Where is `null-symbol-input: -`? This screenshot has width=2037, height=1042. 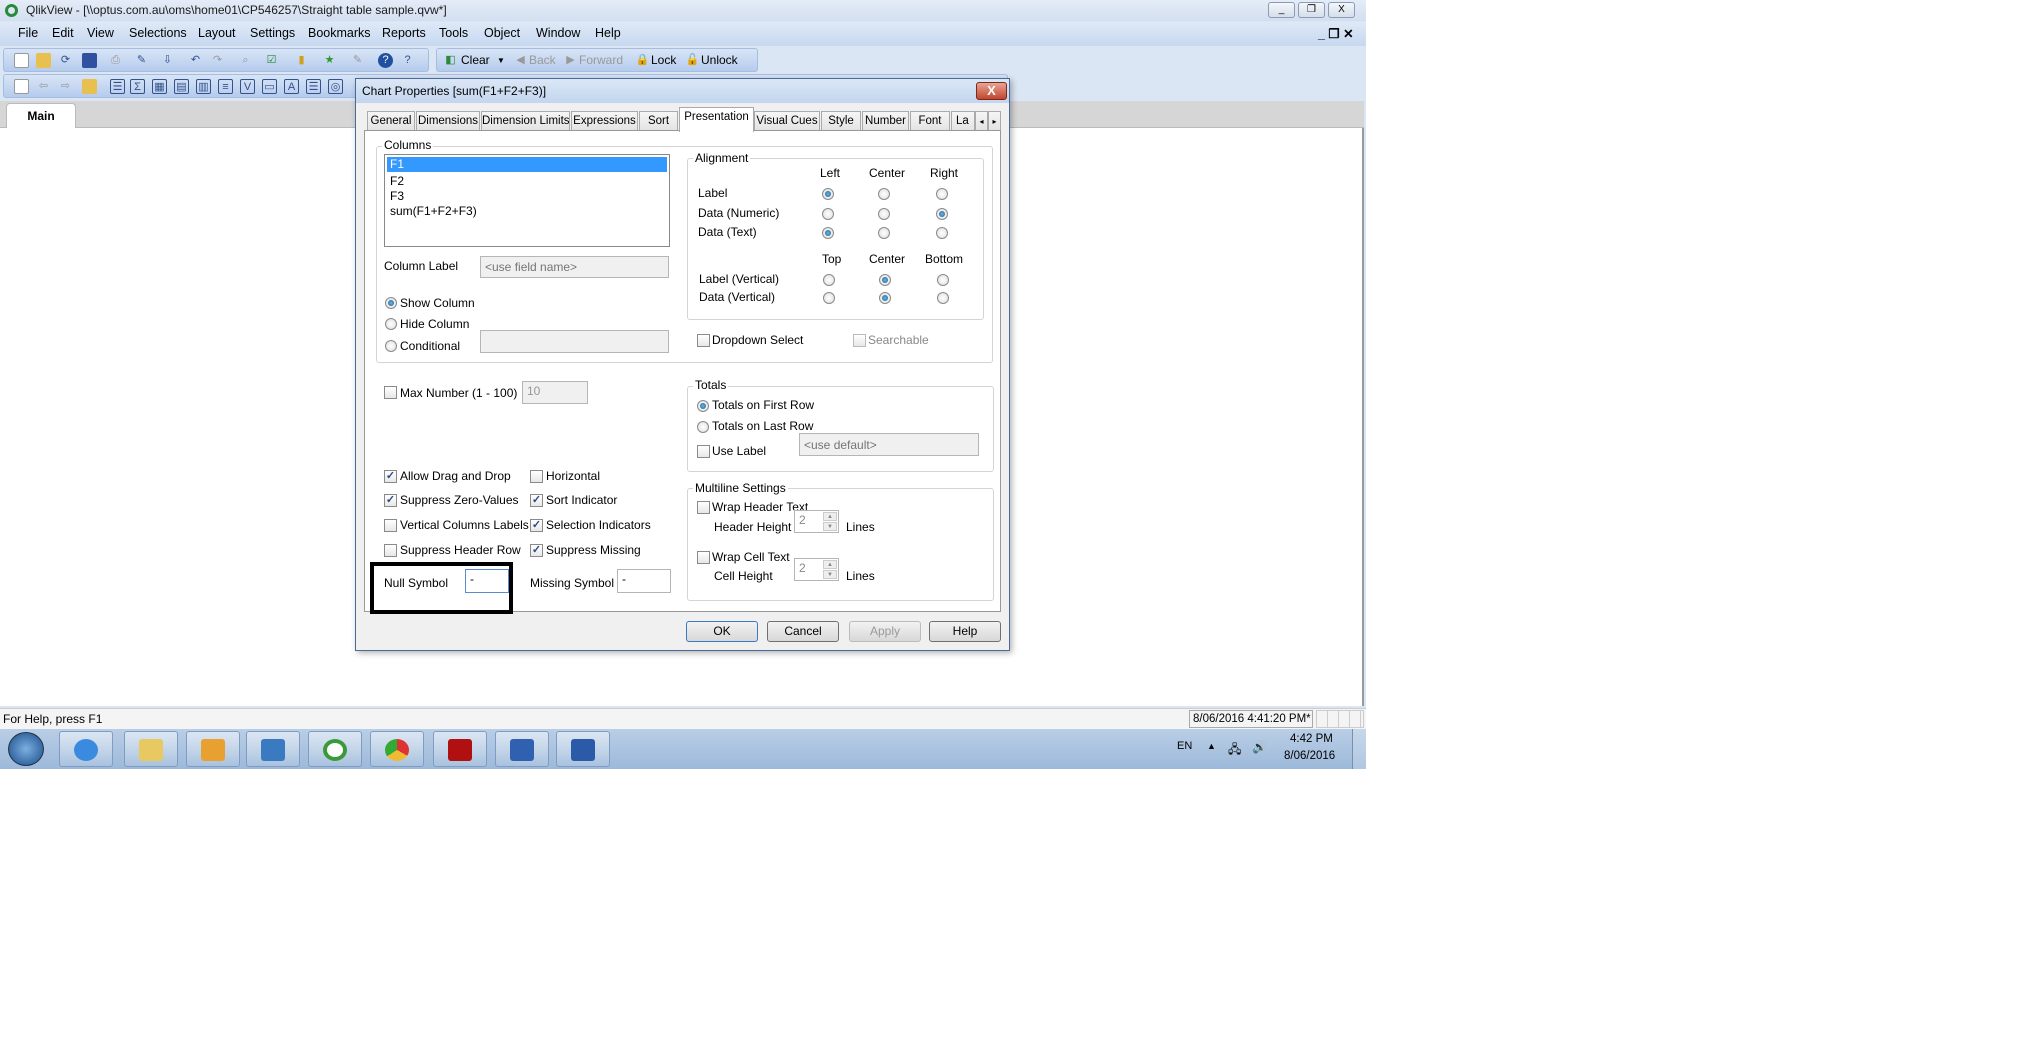 null-symbol-input: - is located at coordinates (487, 581).